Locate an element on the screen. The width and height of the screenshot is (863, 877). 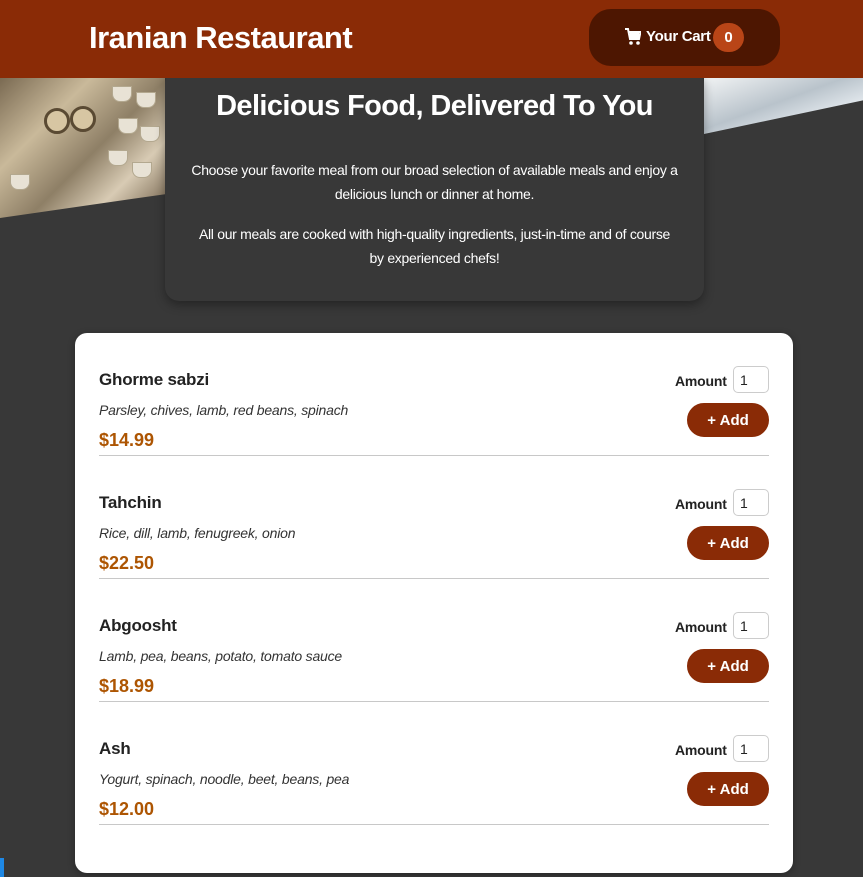
meal-description: Lamb, pea, beans, potato, tomato sauce is located at coordinates (221, 656).